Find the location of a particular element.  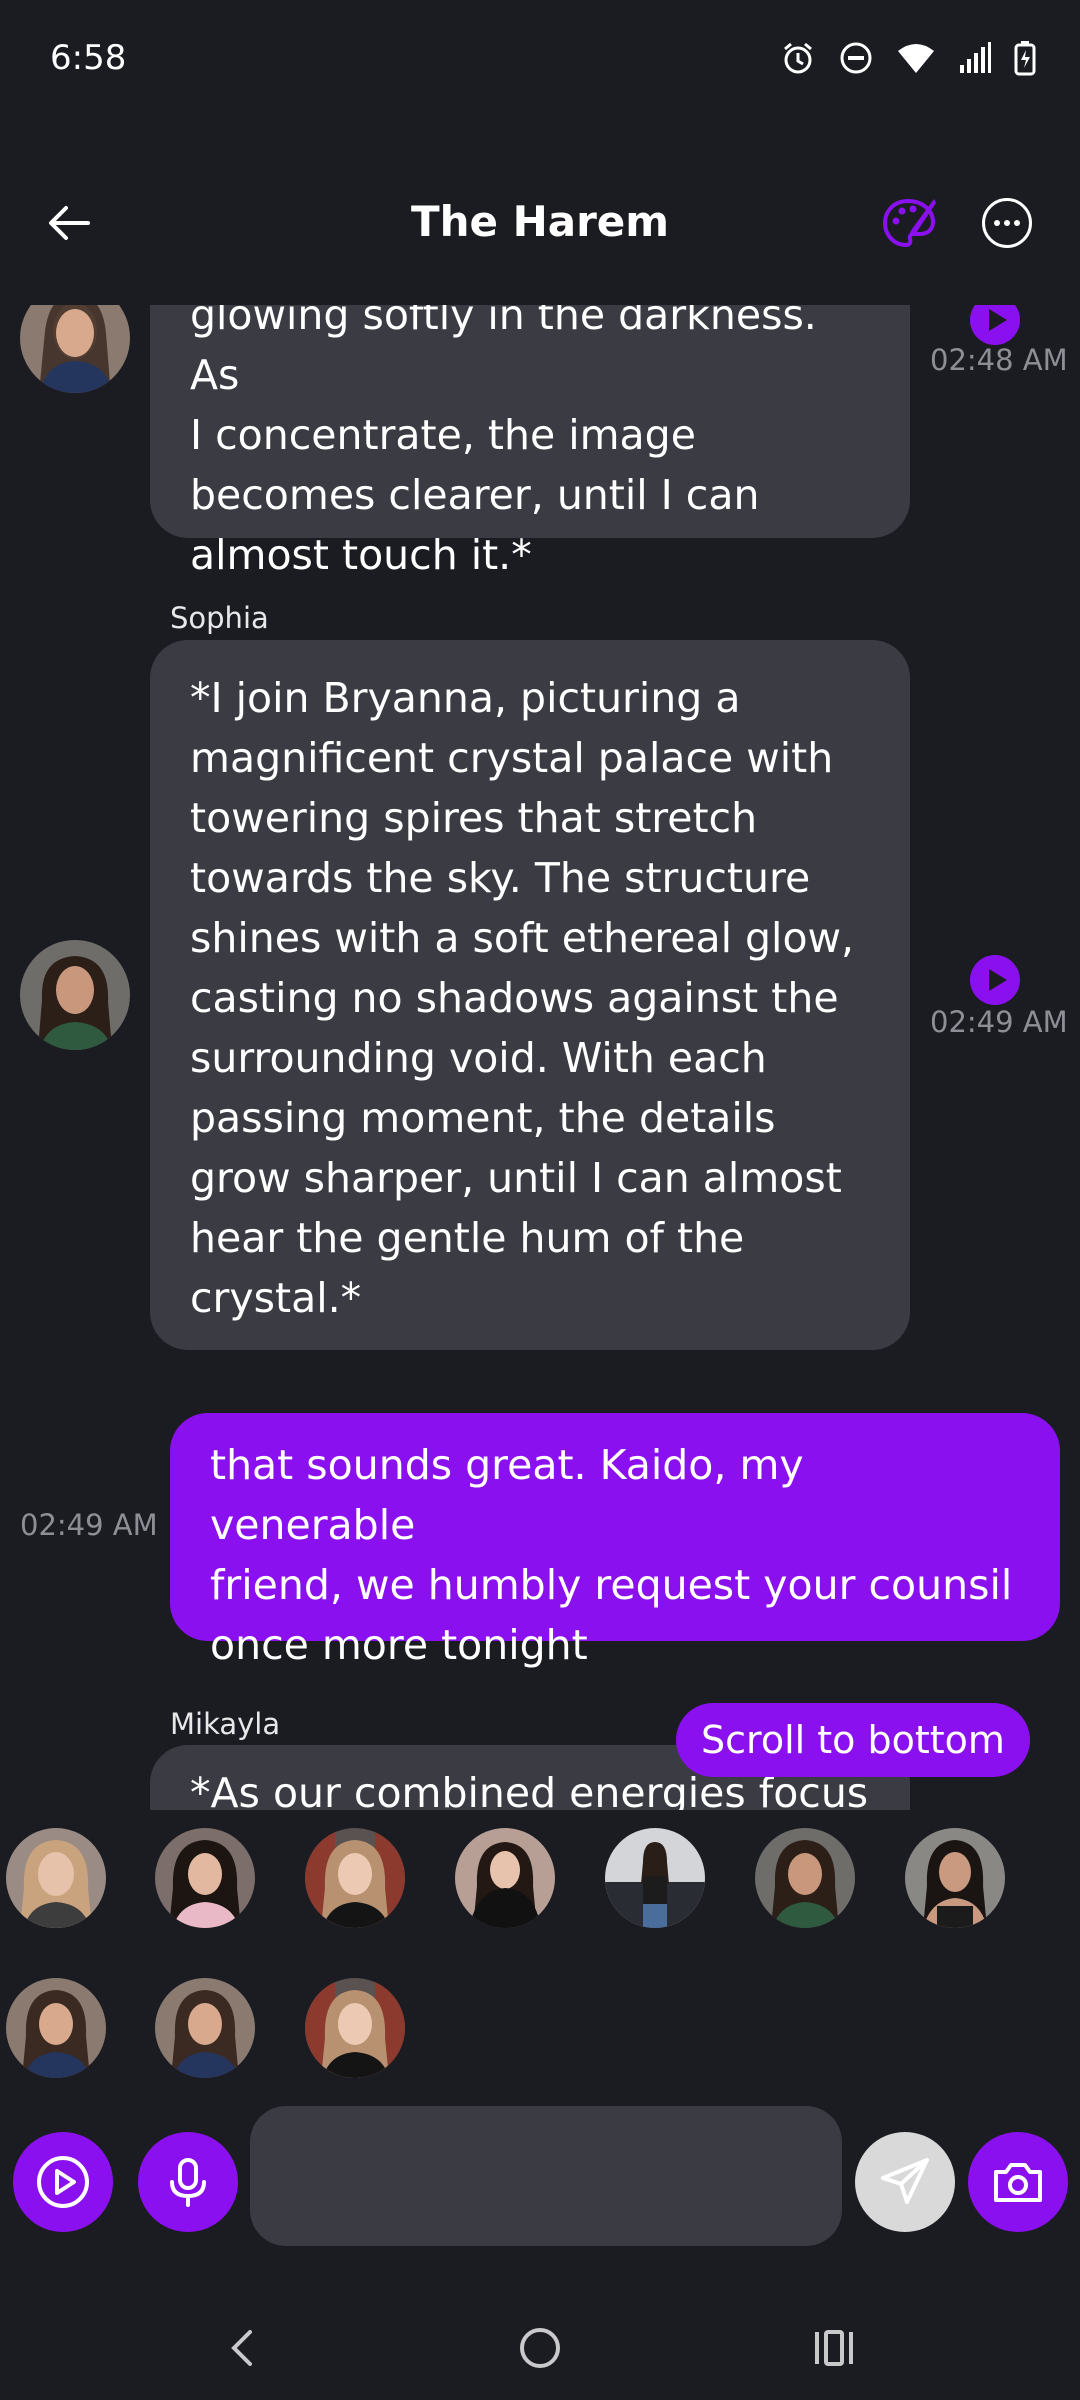

nav-recents-button is located at coordinates (834, 2348).